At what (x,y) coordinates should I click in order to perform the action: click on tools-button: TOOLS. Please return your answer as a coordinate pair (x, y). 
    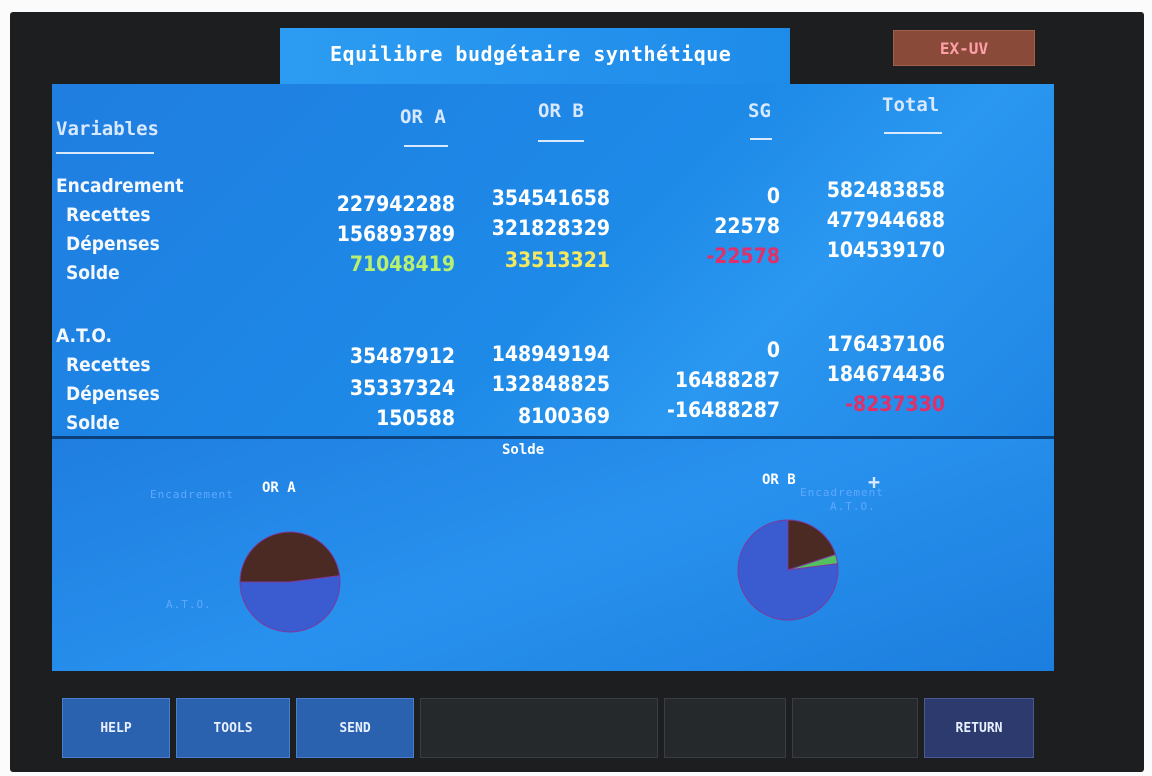
    Looking at the image, I should click on (233, 728).